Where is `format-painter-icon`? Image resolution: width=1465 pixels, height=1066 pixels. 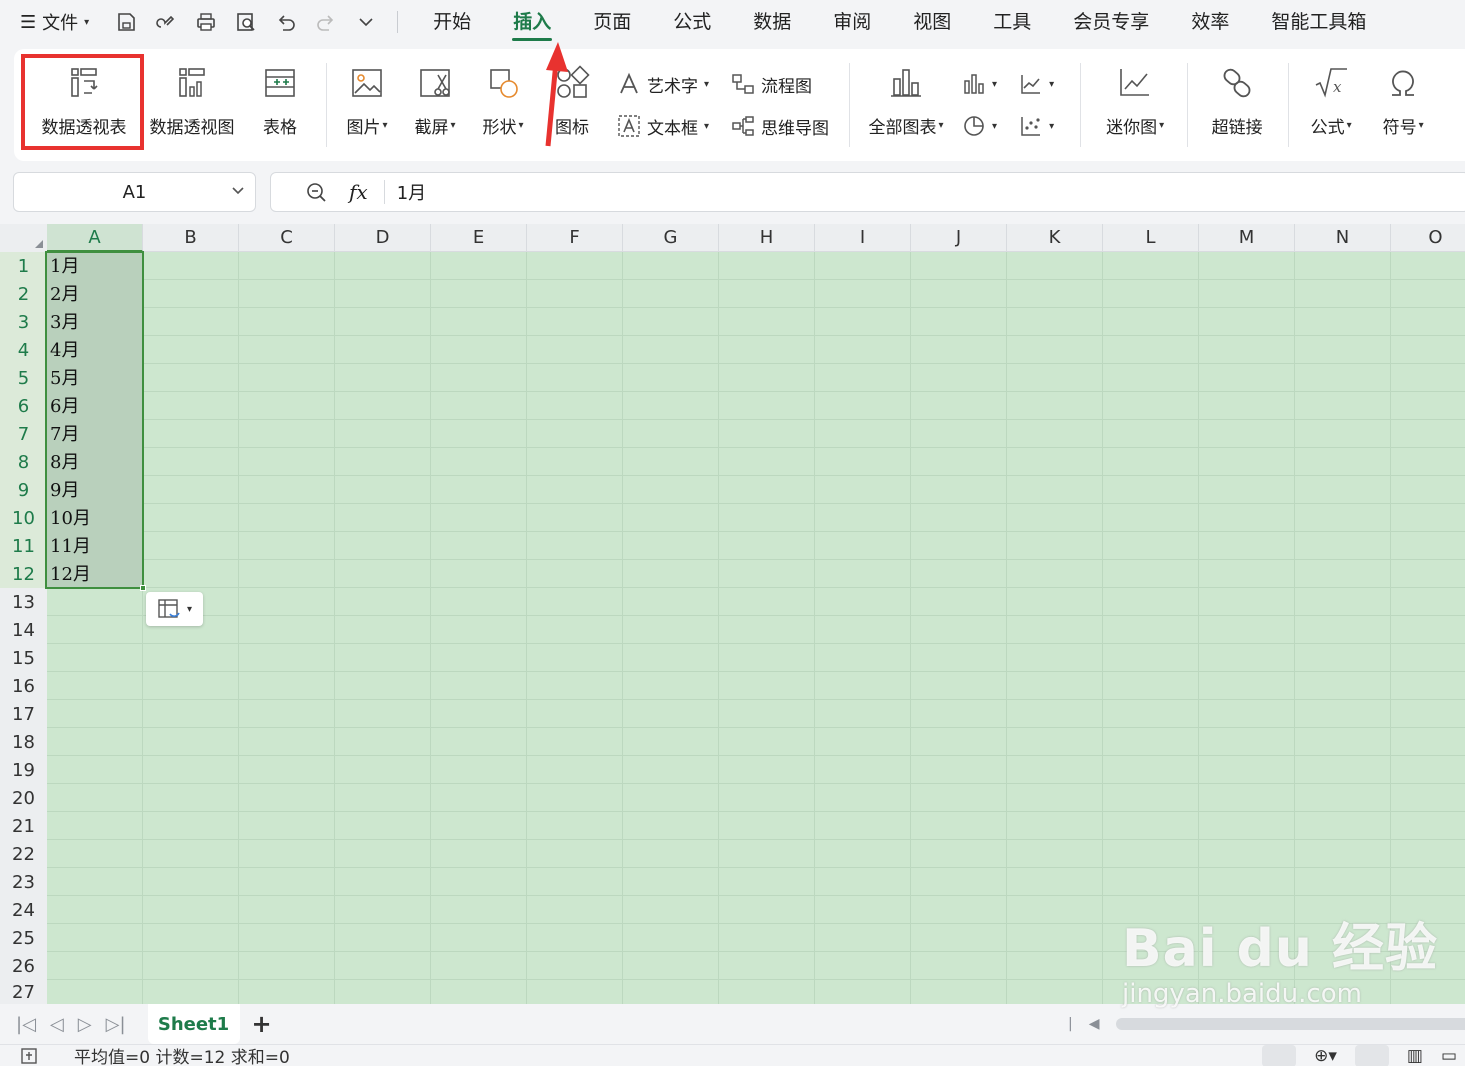
format-painter-icon is located at coordinates (166, 22).